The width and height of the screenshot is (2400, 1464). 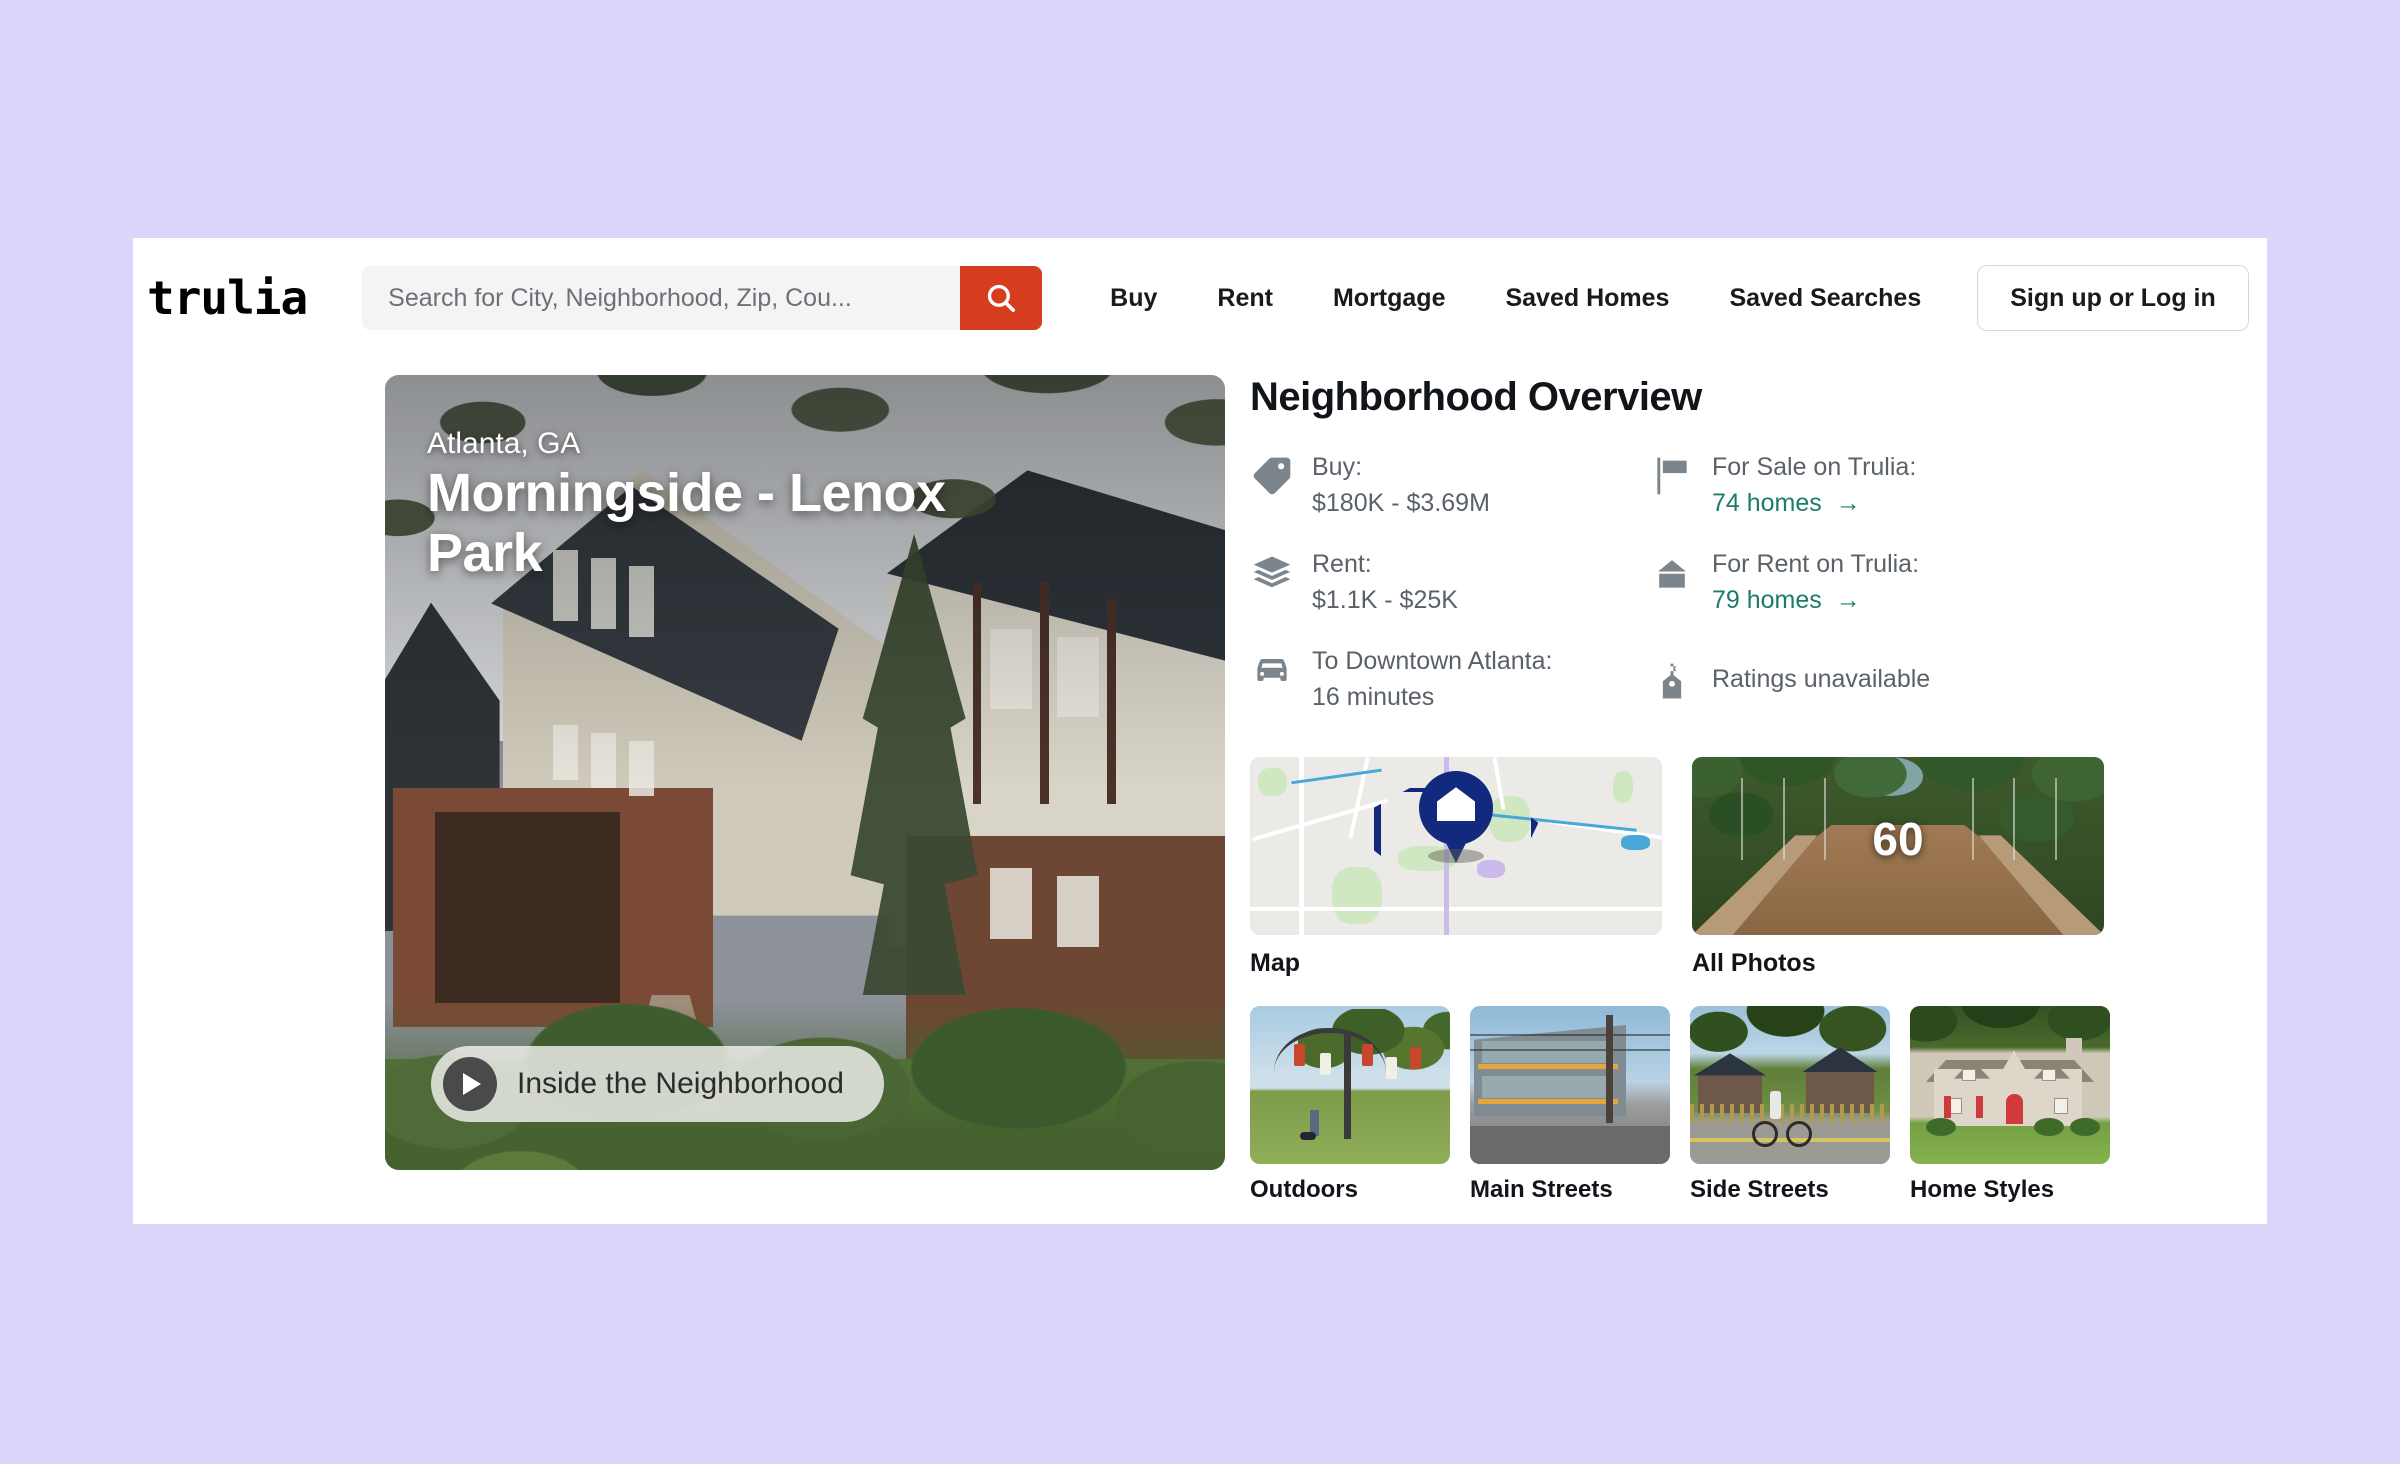 I want to click on trulia-logo: trulia, so click(x=227, y=298).